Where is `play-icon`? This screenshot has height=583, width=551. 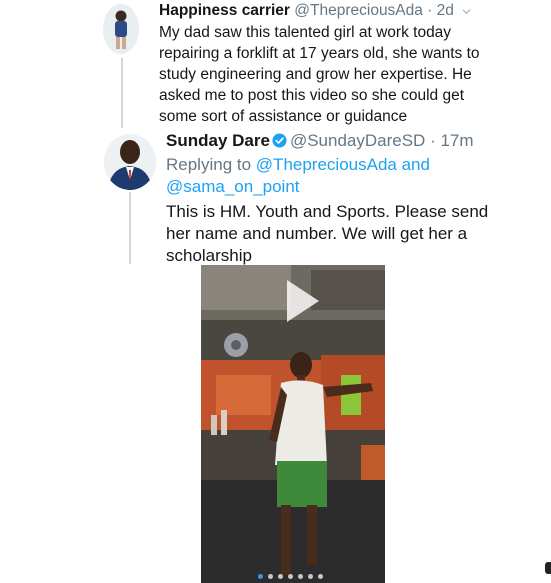 play-icon is located at coordinates (298, 301).